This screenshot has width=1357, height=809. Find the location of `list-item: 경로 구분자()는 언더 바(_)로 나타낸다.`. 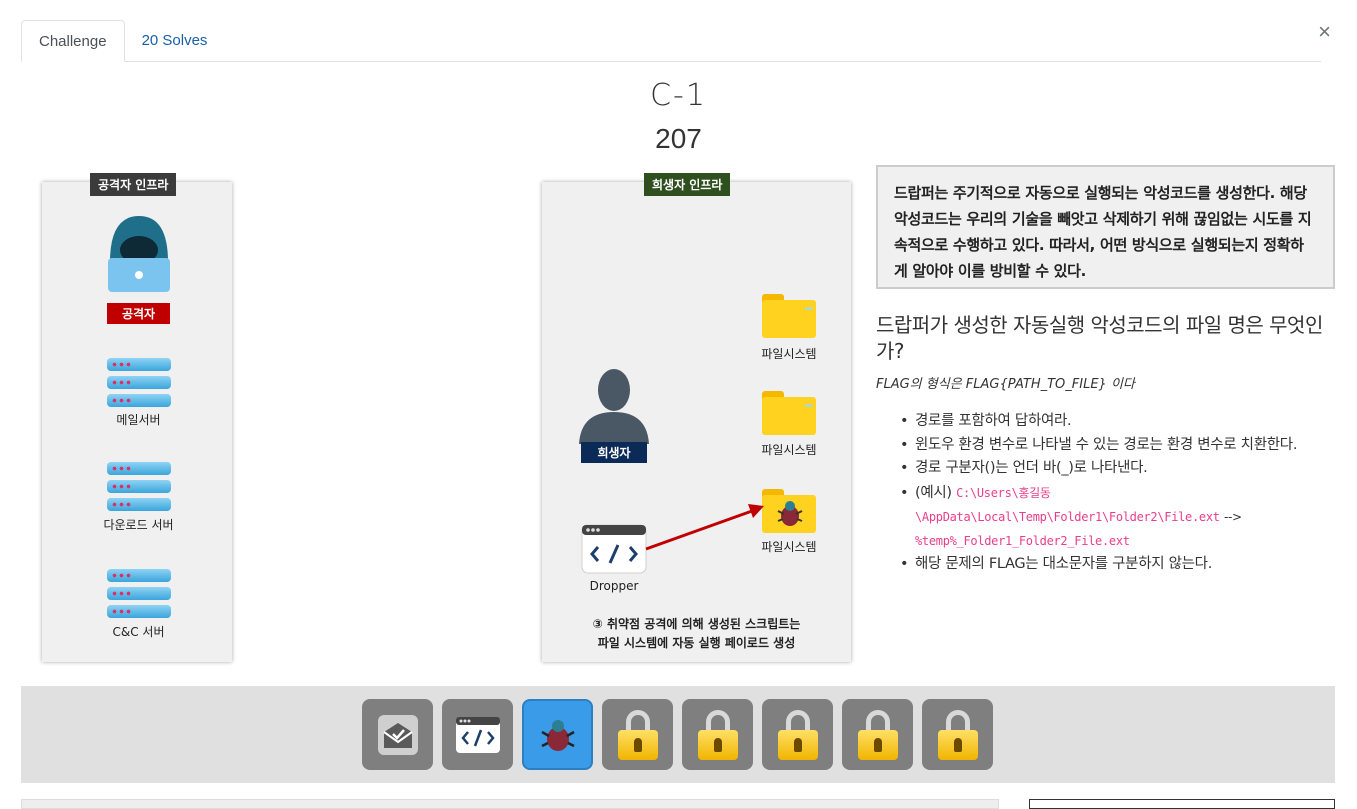

list-item: 경로 구분자()는 언더 바(_)로 나타낸다. is located at coordinates (1115, 469).